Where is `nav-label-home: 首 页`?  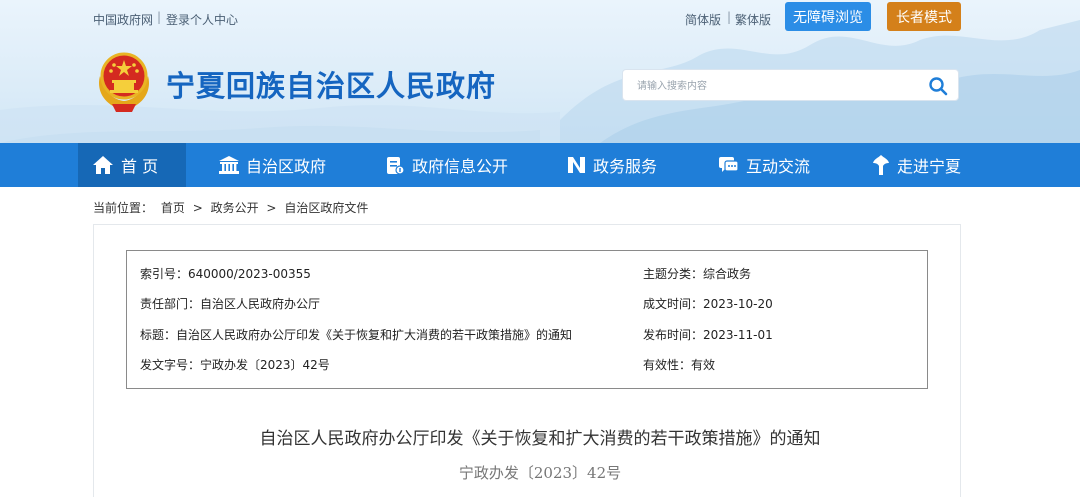 nav-label-home: 首 页 is located at coordinates (140, 166).